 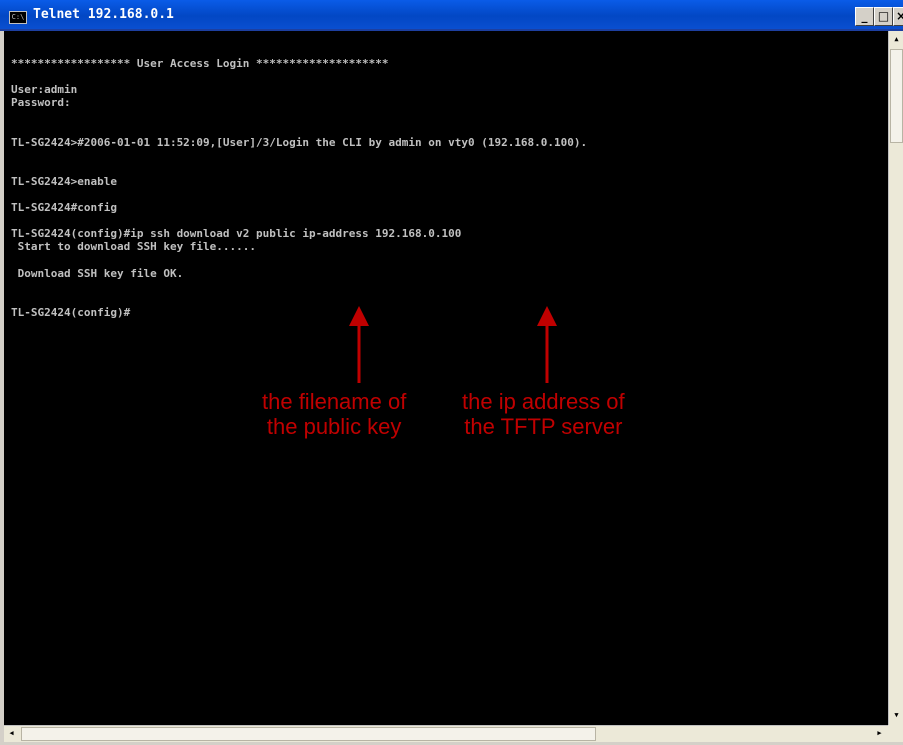 What do you see at coordinates (864, 16) in the screenshot?
I see `minimize-button: _` at bounding box center [864, 16].